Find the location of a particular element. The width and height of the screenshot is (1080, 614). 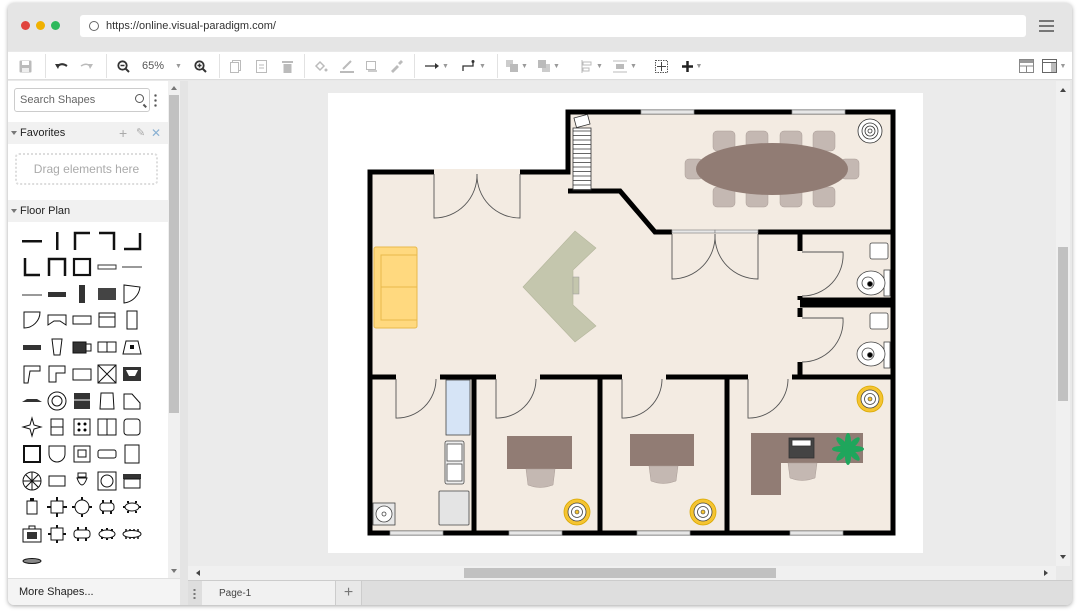

scroll-right-icon is located at coordinates (1046, 573).